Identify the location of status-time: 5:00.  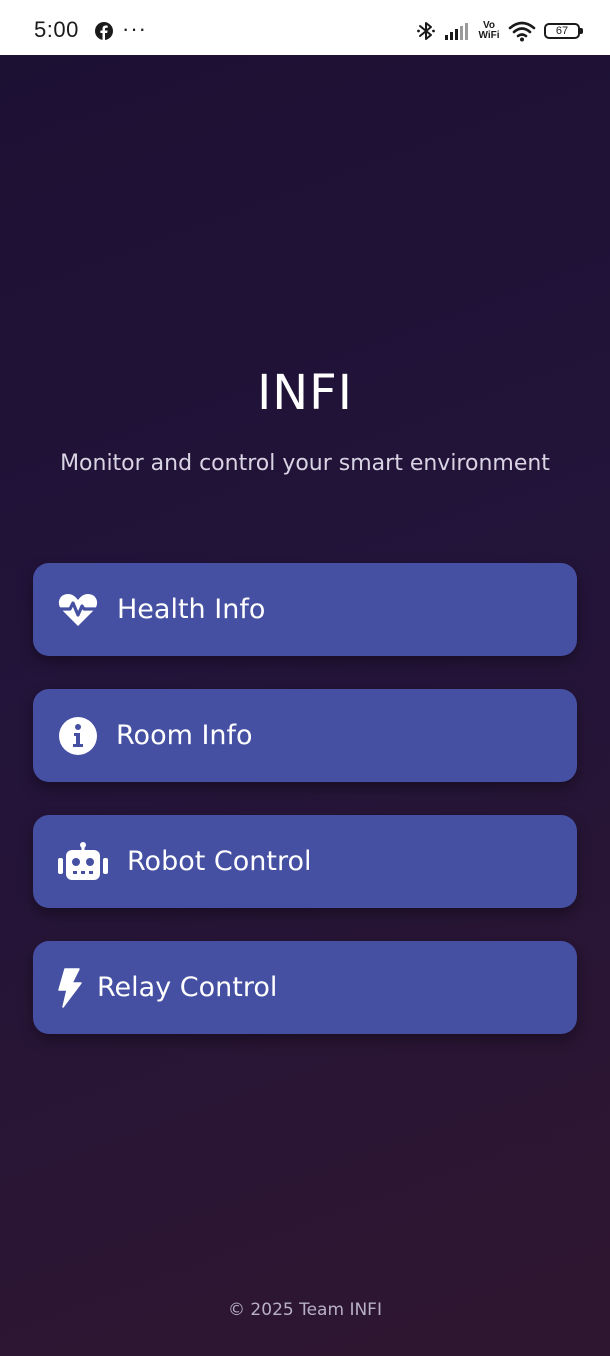
(56, 29).